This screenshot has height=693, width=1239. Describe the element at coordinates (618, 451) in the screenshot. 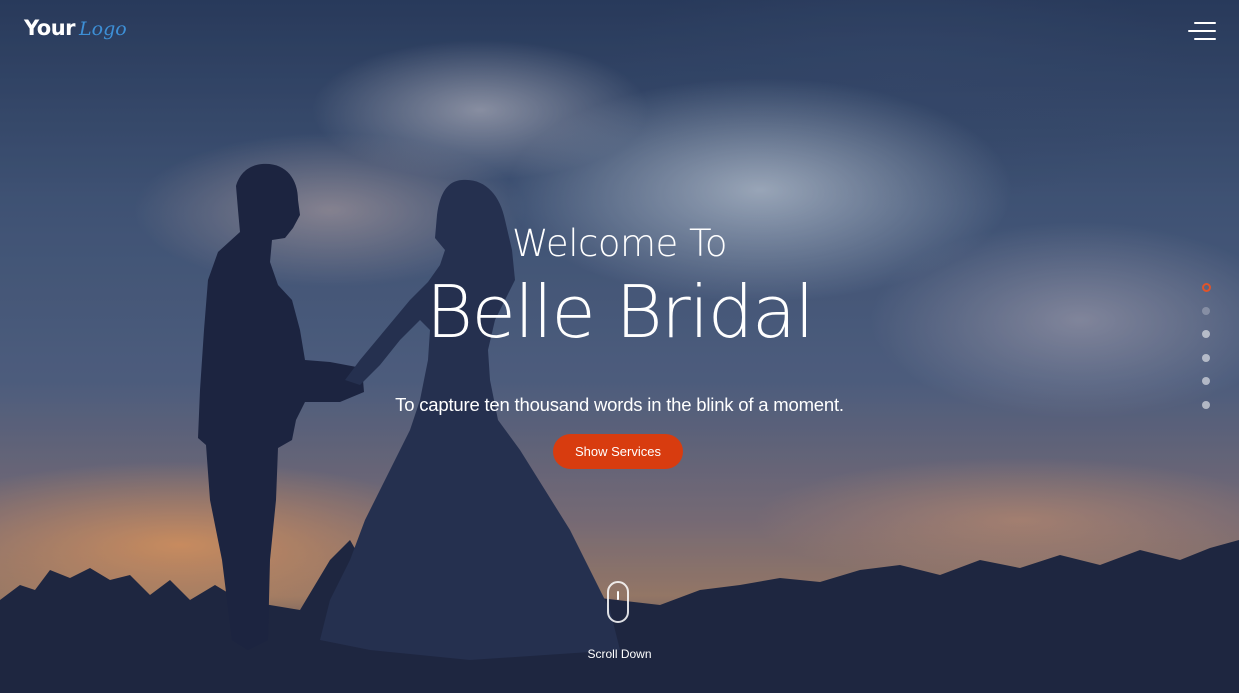

I see `show-services-button: Show Services` at that location.